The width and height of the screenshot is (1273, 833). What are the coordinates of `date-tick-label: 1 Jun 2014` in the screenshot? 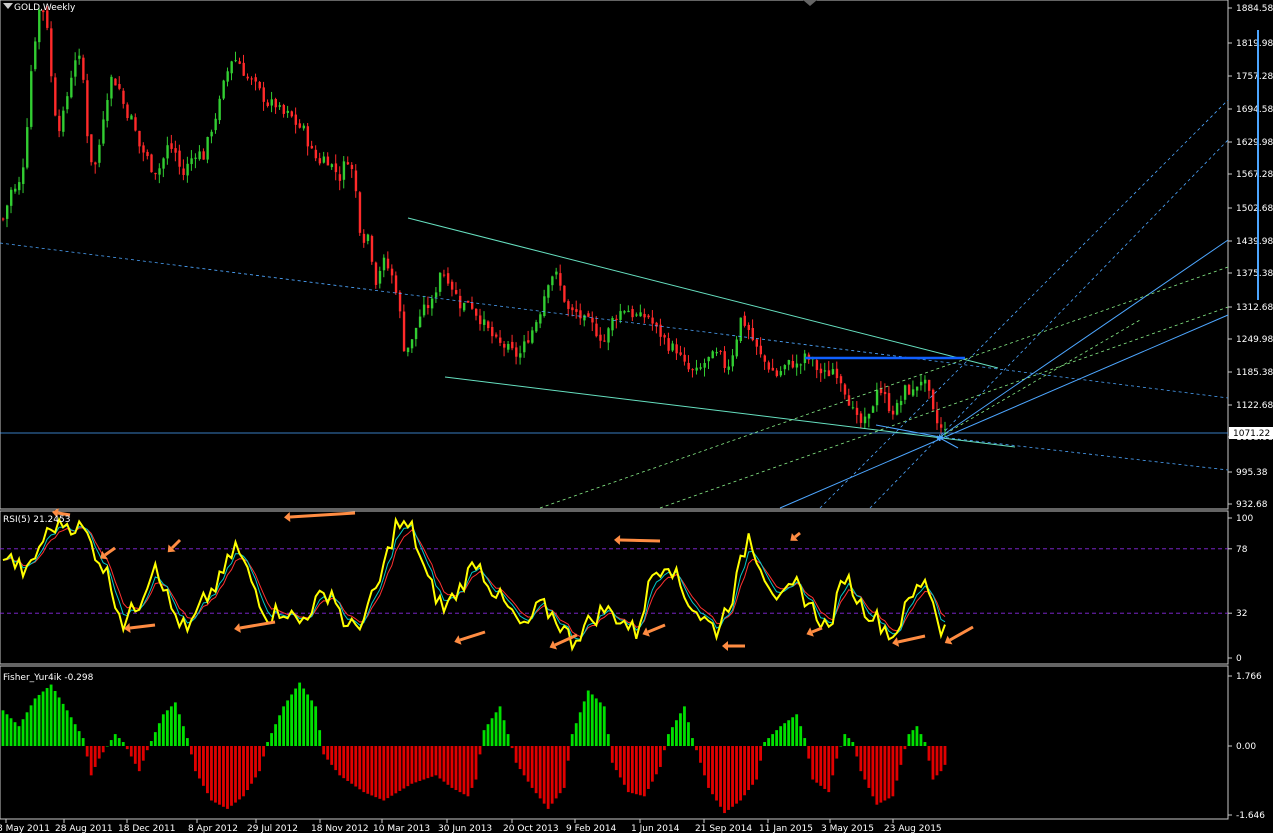 It's located at (655, 828).